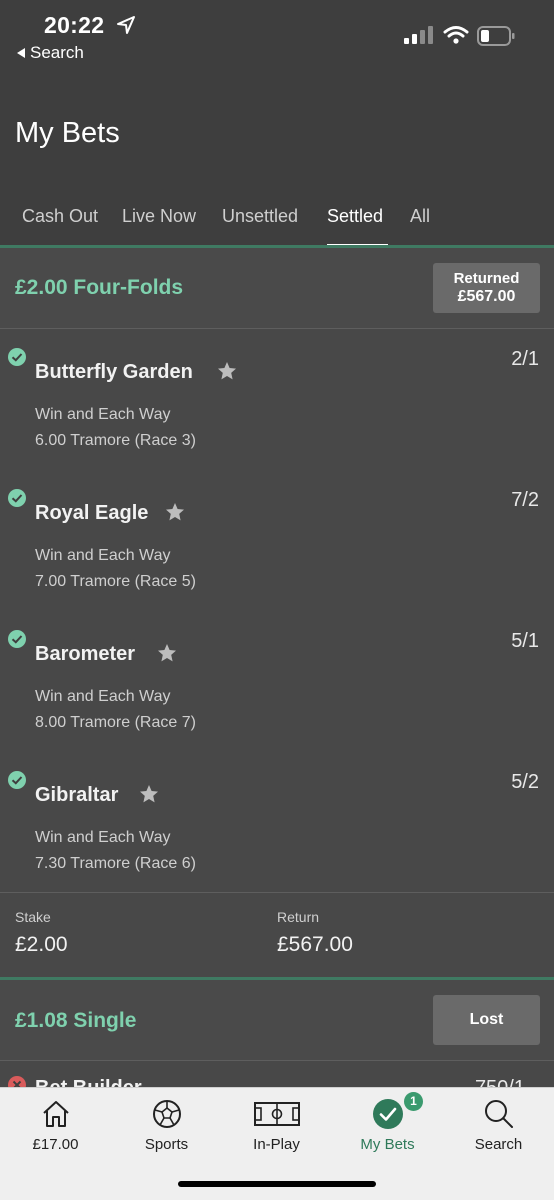  I want to click on selection-event: 6.00 Tramore (Race 3), so click(115, 440).